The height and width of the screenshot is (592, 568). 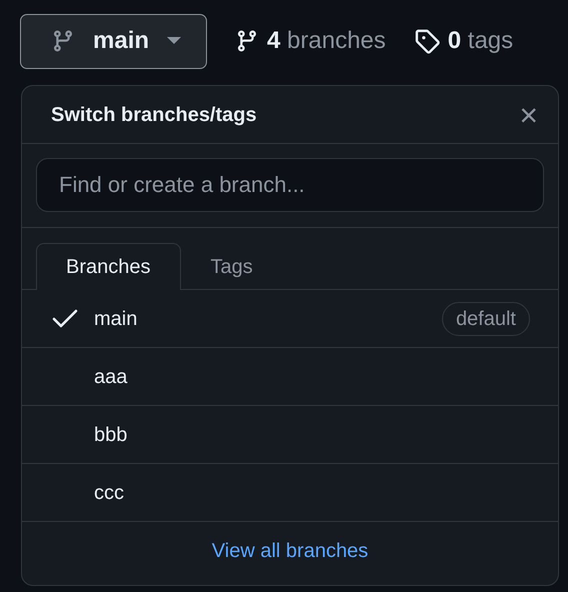 What do you see at coordinates (109, 493) in the screenshot?
I see `branch-name: ccc` at bounding box center [109, 493].